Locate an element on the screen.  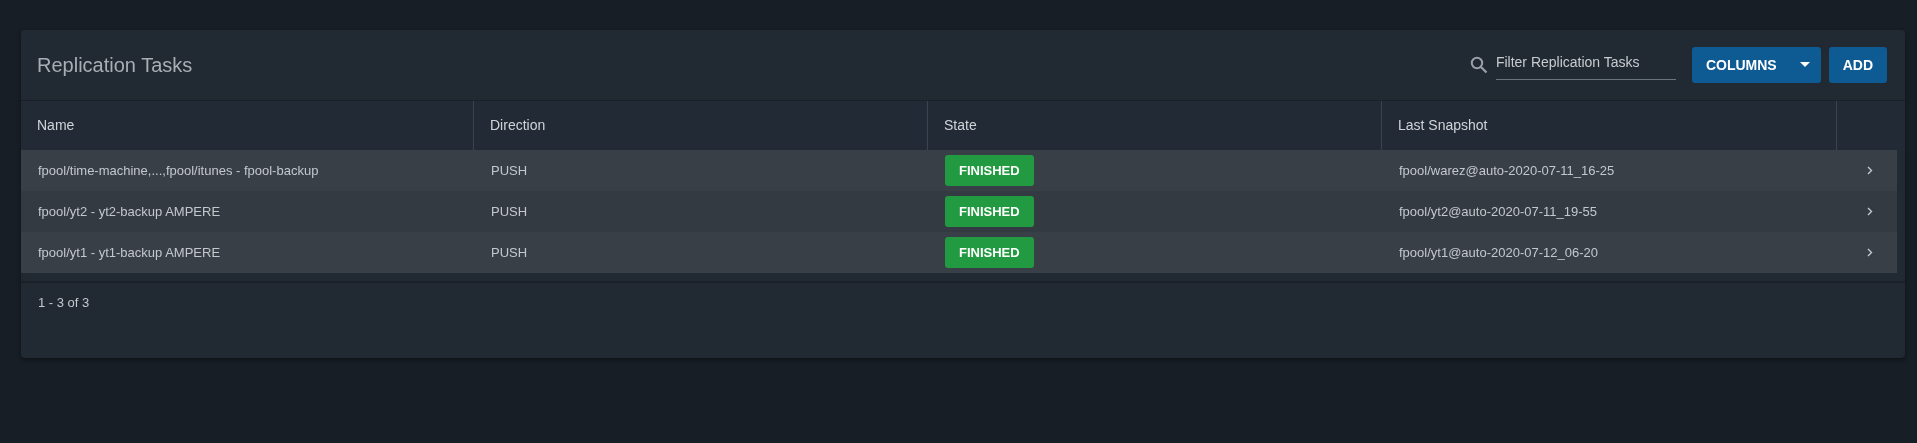
table-cell-text: fpool/time-machine,...,fpool/itunes - fpool-backup is located at coordinates (178, 170).